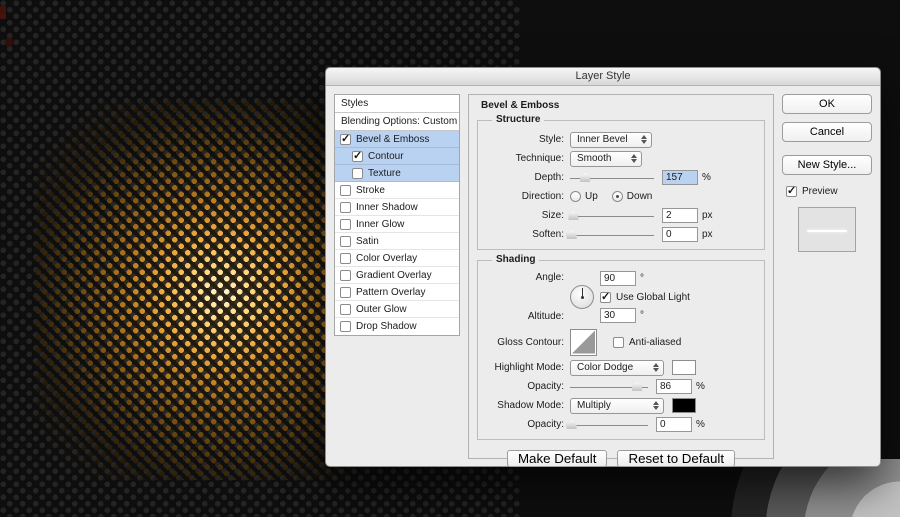 The width and height of the screenshot is (900, 517). What do you see at coordinates (655, 342) in the screenshot?
I see `anti-aliased-label: Anti-aliased` at bounding box center [655, 342].